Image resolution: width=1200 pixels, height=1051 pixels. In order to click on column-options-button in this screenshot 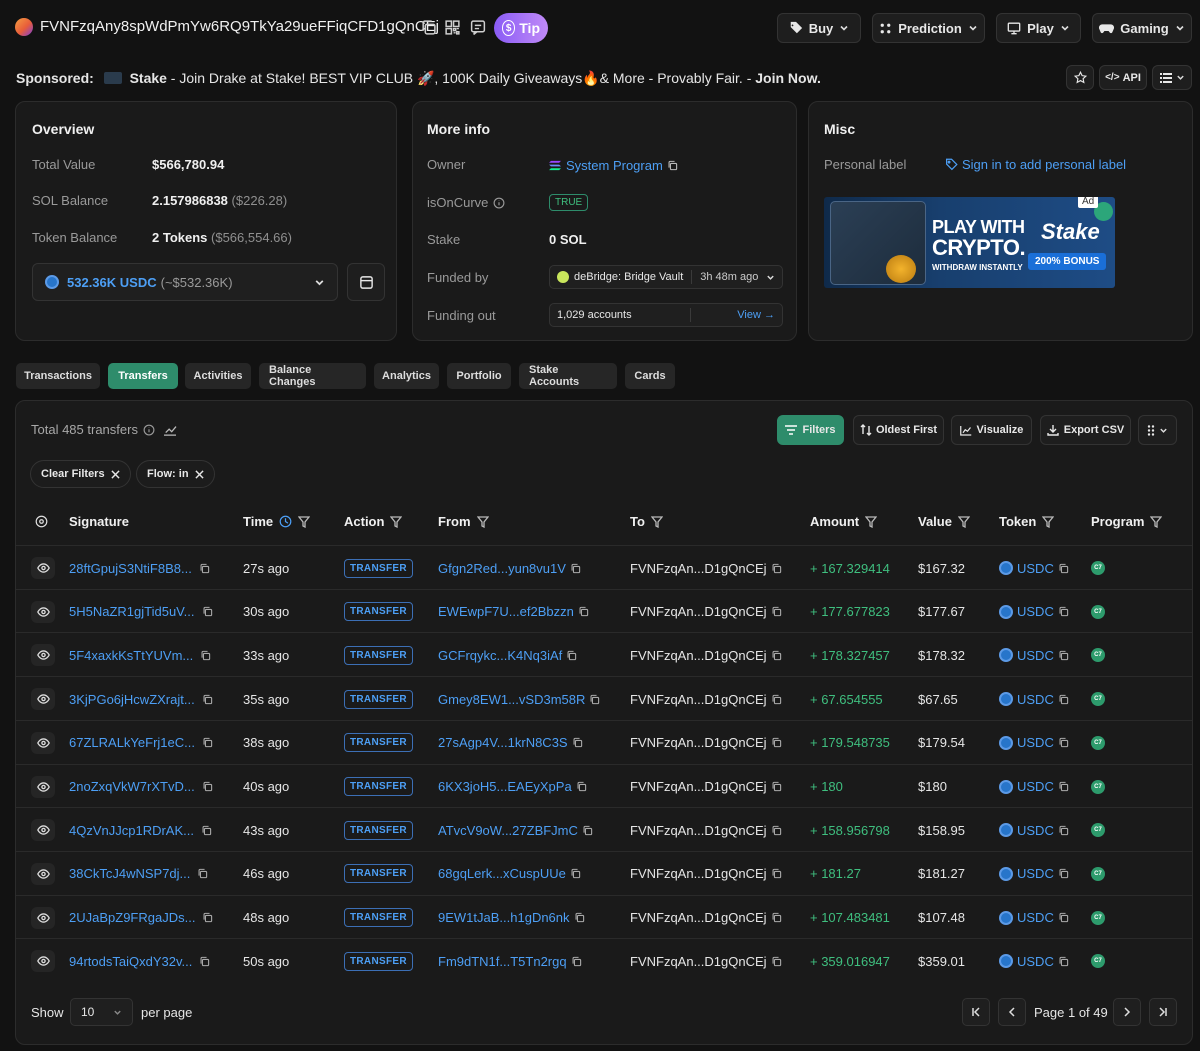, I will do `click(1157, 430)`.